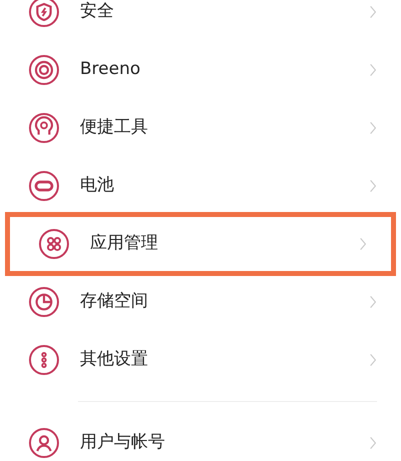 This screenshot has height=461, width=401. Describe the element at coordinates (111, 70) in the screenshot. I see `item-label: Breeno` at that location.